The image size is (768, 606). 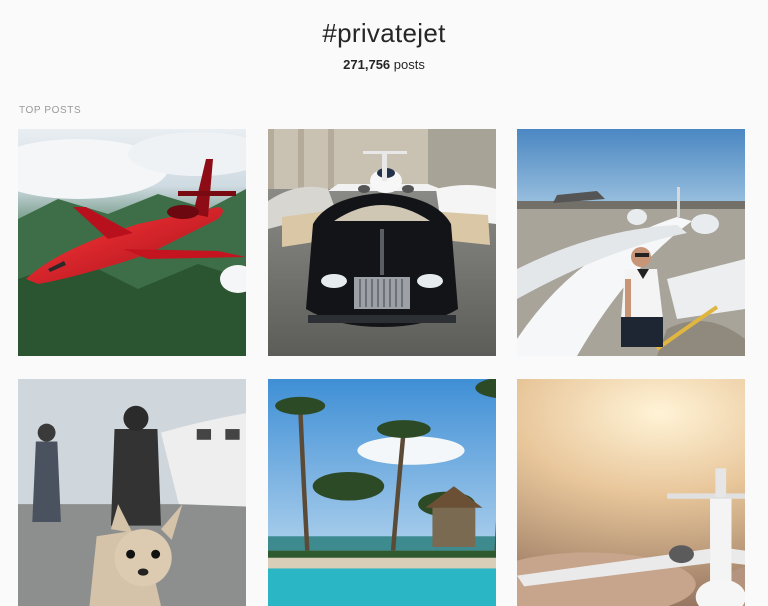 I want to click on post-count: 271,756 posts, so click(x=384, y=64).